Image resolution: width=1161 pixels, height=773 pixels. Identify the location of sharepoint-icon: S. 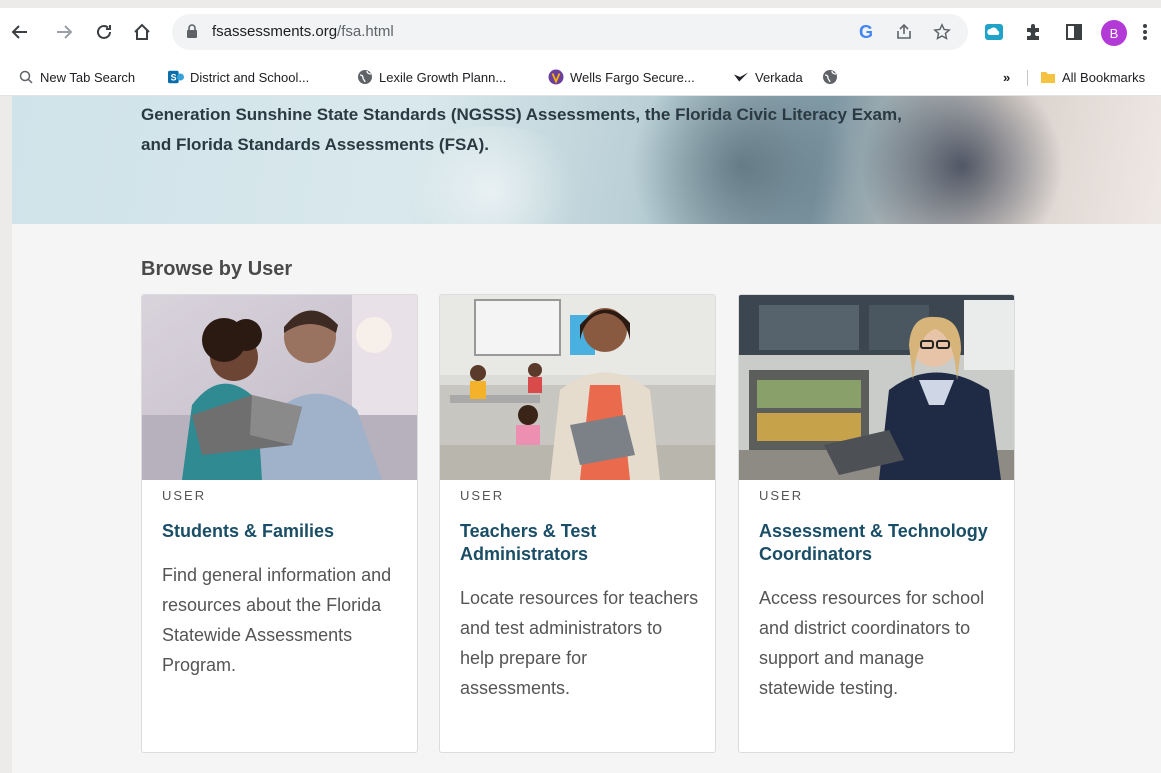
(176, 77).